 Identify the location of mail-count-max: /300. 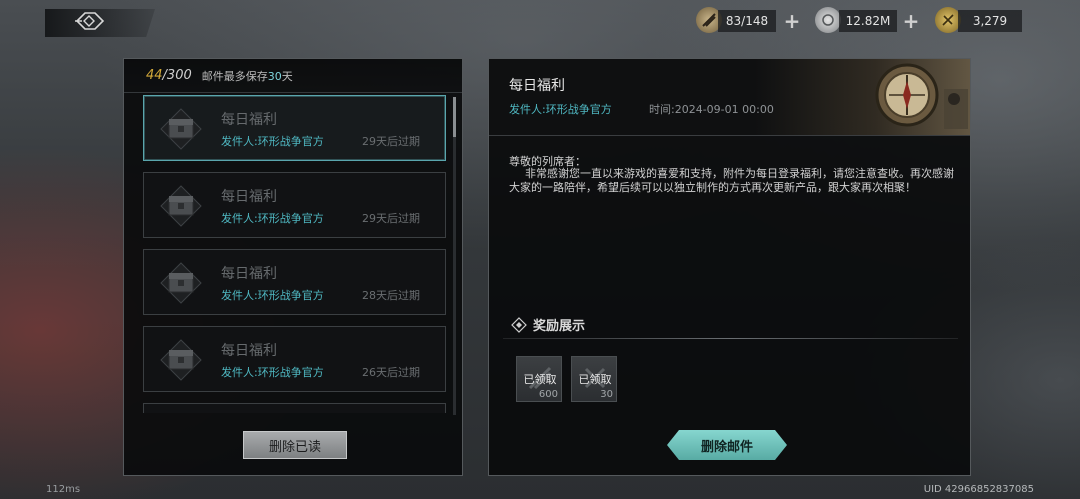
(177, 75).